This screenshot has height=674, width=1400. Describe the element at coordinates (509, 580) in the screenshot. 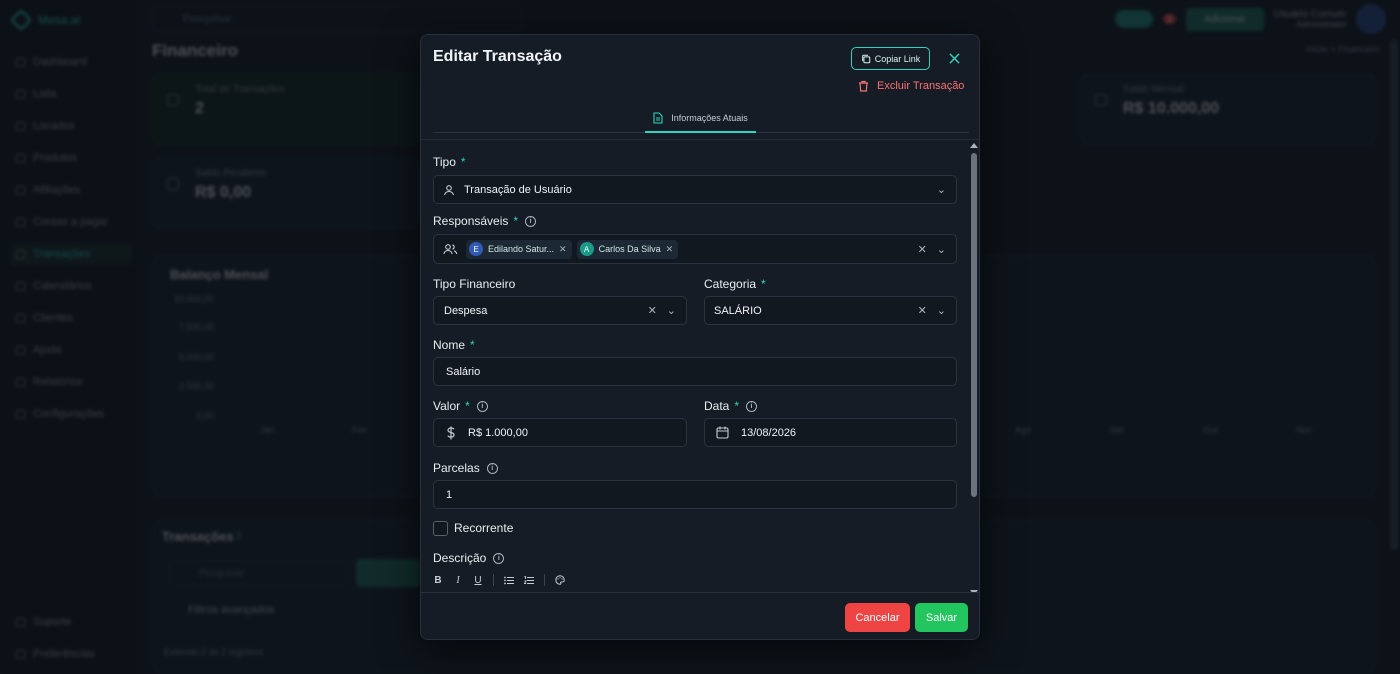

I see `bullet-list-icon` at that location.